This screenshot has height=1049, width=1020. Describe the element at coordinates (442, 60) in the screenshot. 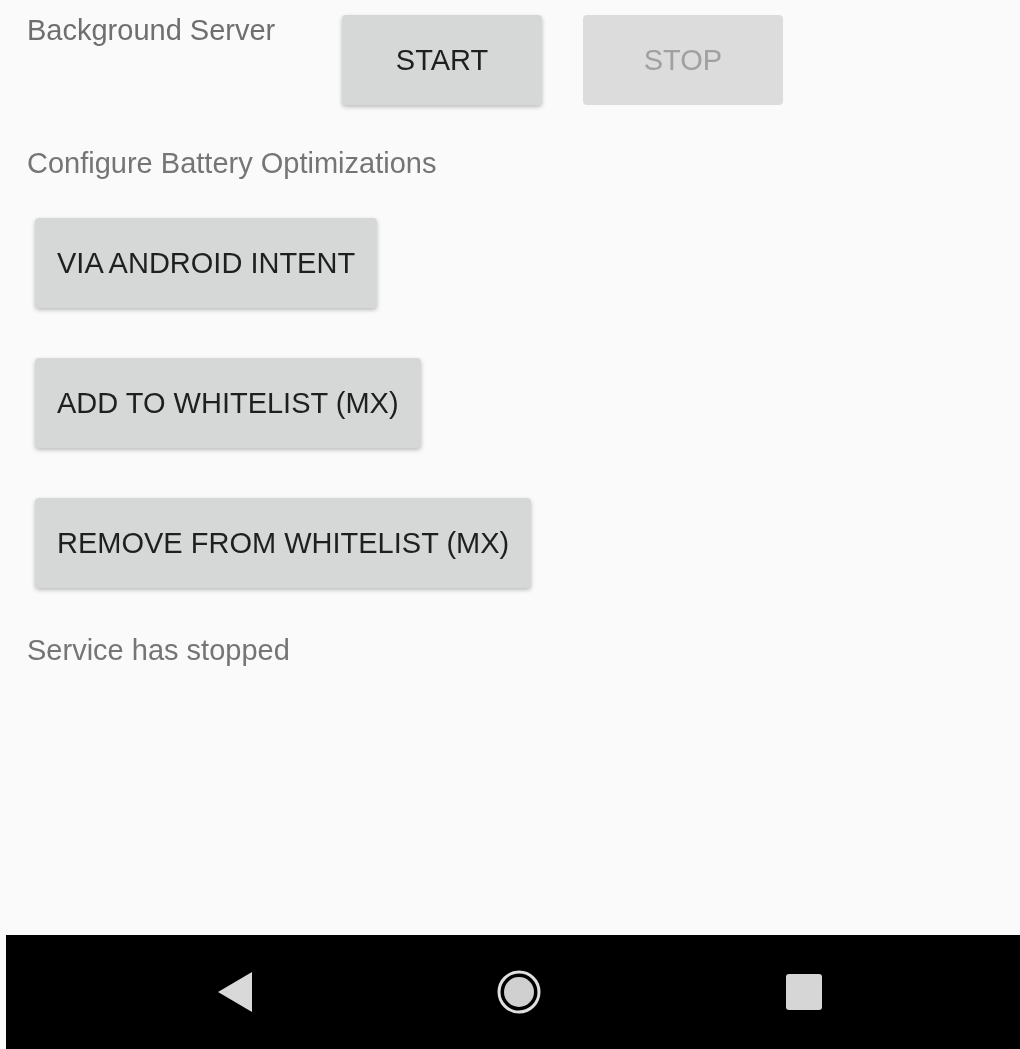

I see `server-button: START` at that location.